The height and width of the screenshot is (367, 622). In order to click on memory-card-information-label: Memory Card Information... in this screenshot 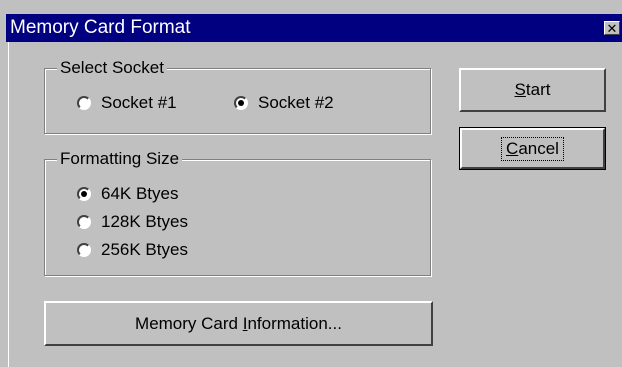, I will do `click(238, 323)`.